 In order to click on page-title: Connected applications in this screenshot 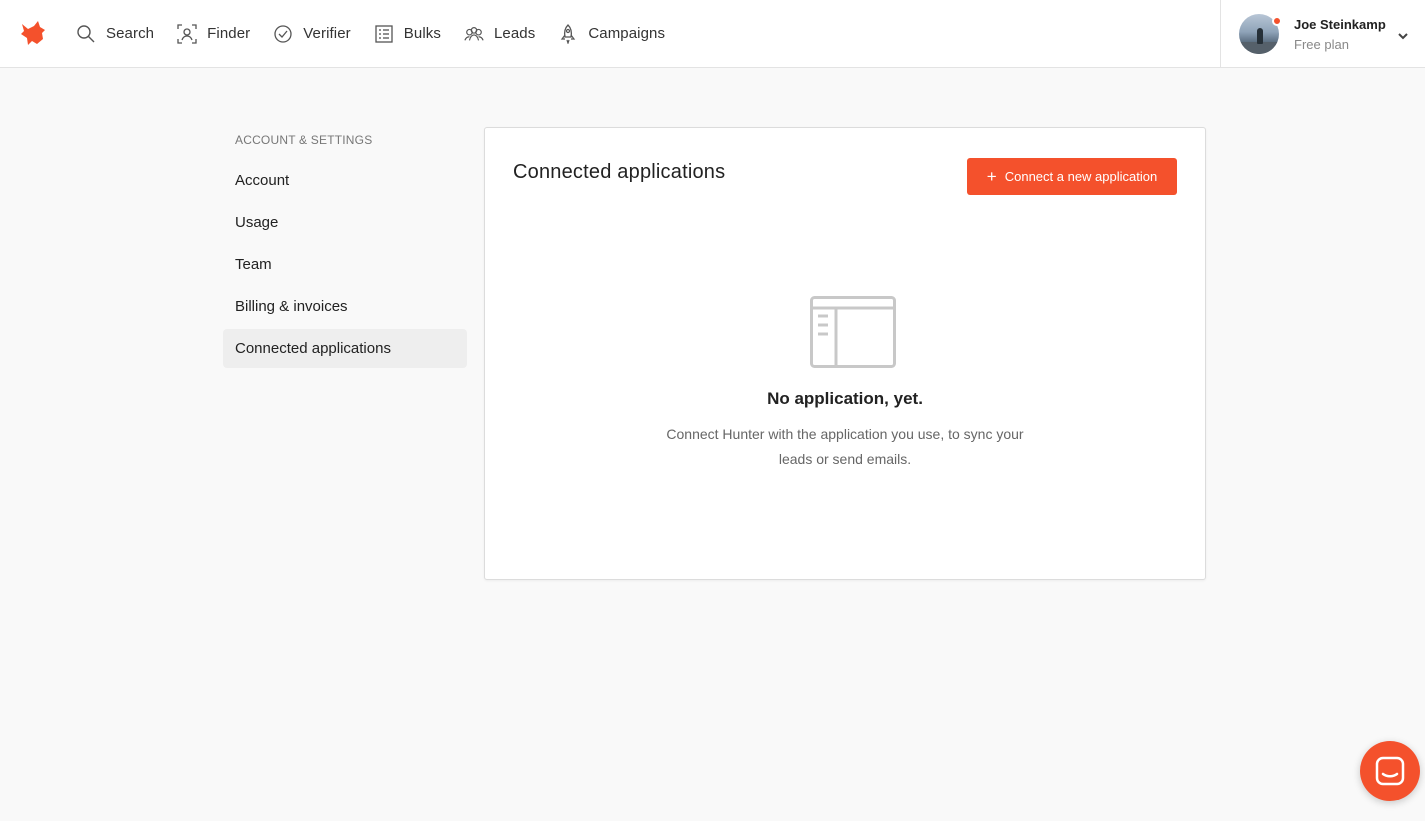, I will do `click(619, 172)`.